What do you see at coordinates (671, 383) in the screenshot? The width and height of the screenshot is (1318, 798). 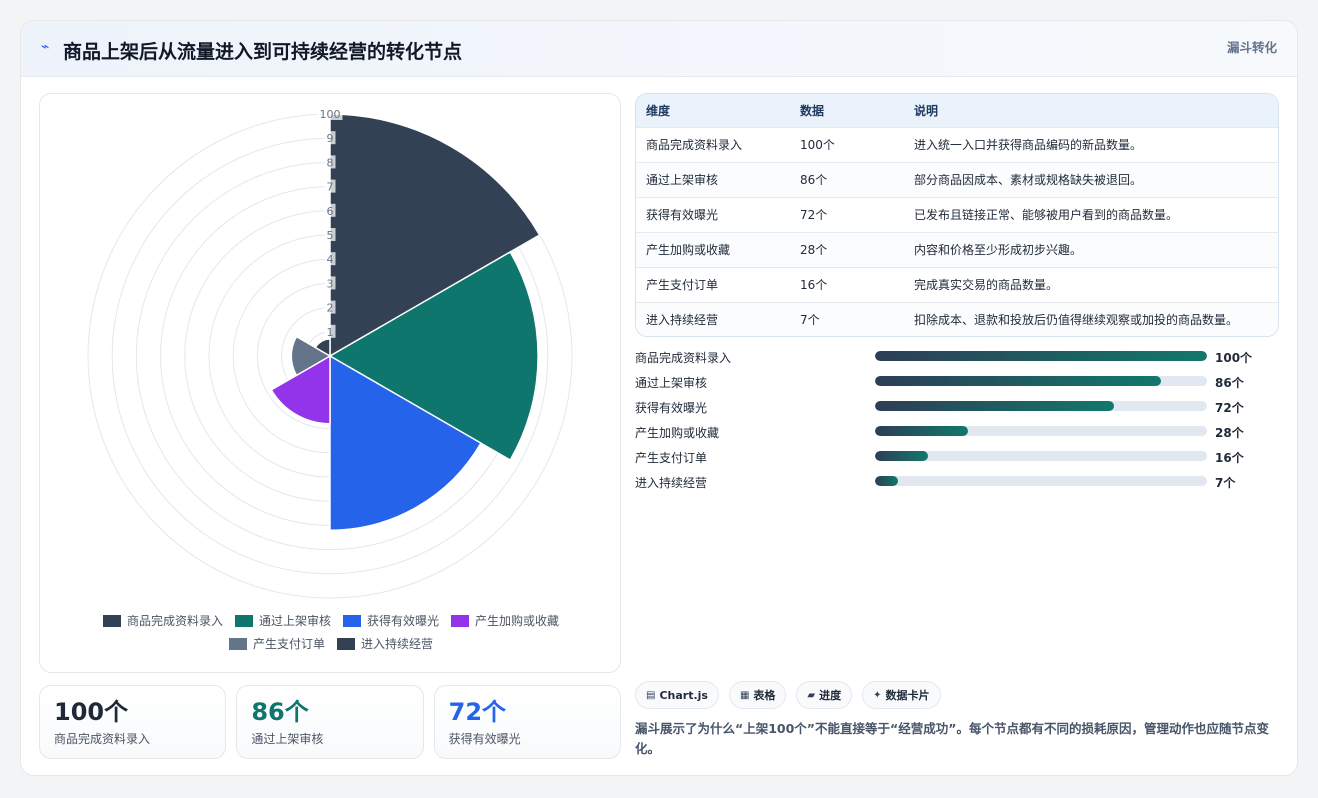 I see `progress-label: 通过上架审核` at bounding box center [671, 383].